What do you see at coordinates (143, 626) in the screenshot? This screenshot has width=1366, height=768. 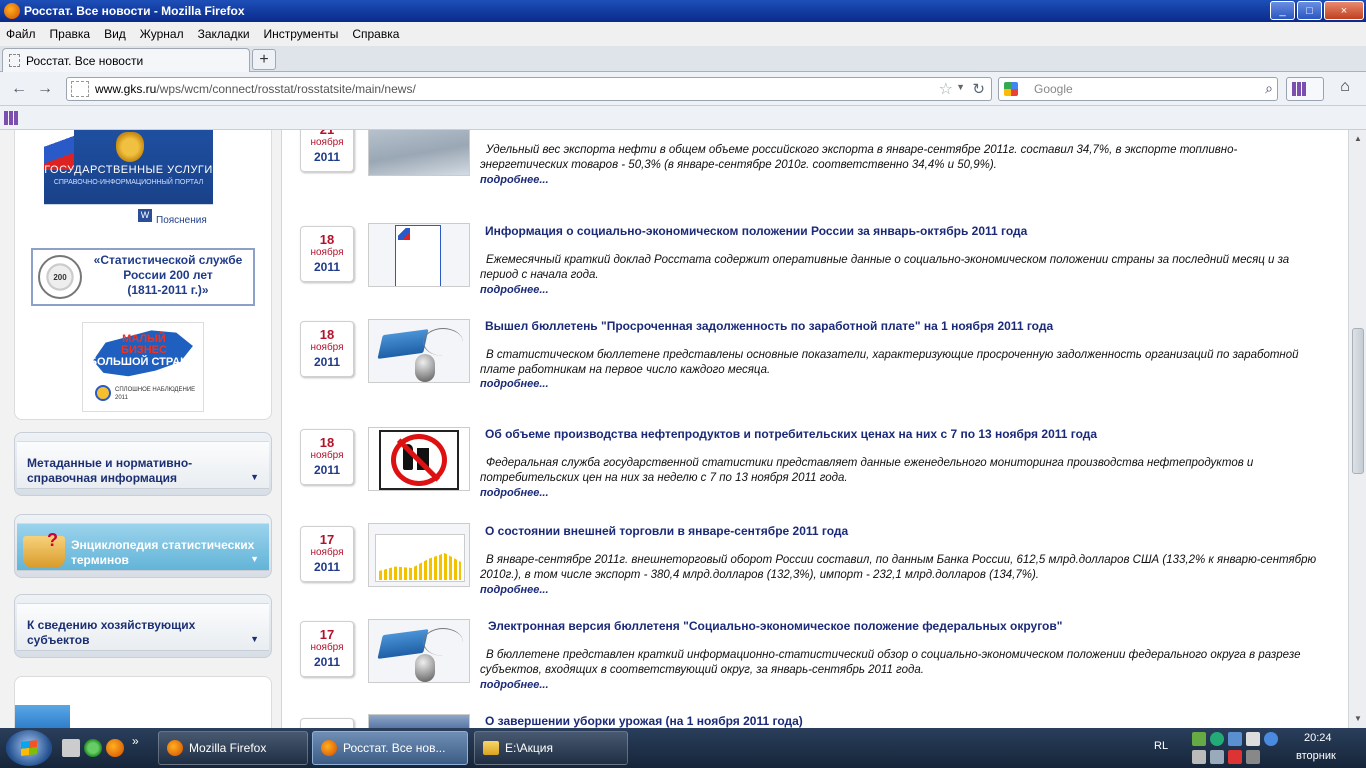 I see `accordion-business-info: К сведению хозяйствующих субъектов ▼` at bounding box center [143, 626].